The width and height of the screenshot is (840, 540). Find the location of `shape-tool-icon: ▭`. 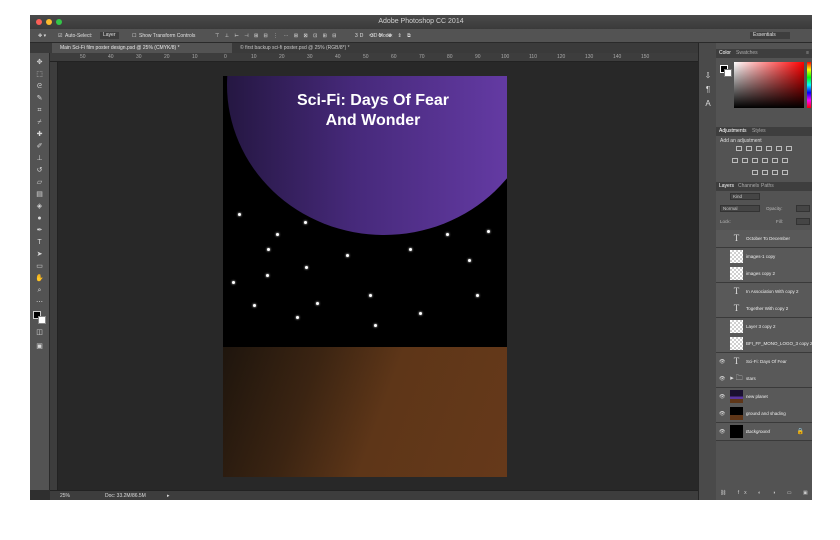

shape-tool-icon: ▭ is located at coordinates (39, 267).